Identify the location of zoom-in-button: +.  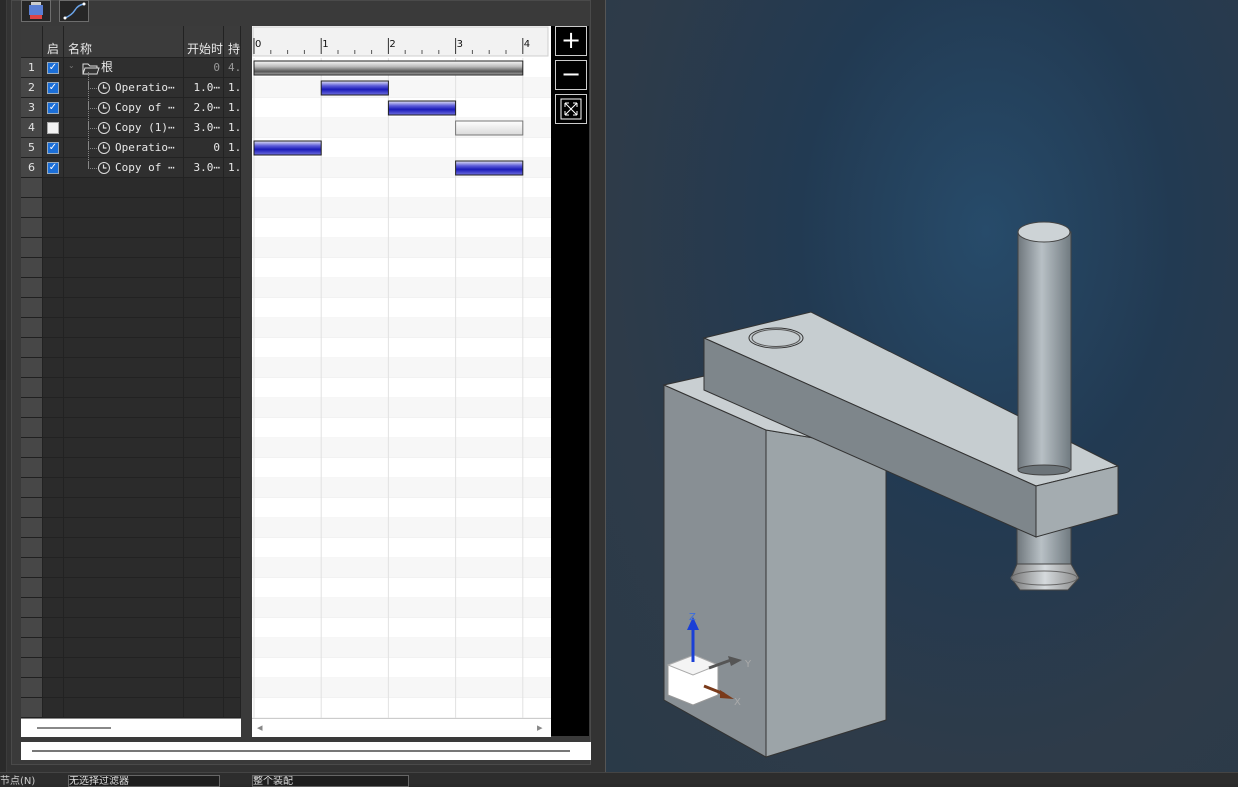
(571, 41).